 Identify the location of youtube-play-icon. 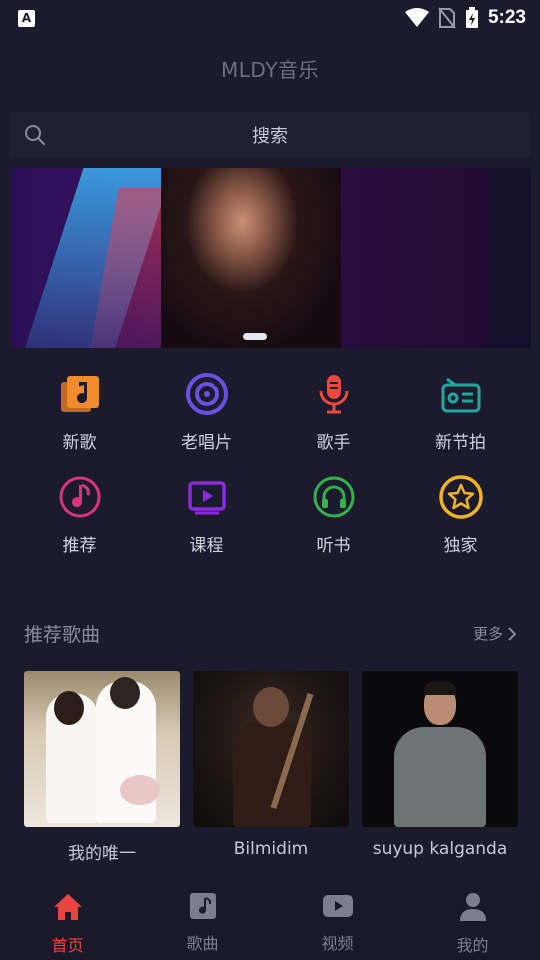
(337, 906).